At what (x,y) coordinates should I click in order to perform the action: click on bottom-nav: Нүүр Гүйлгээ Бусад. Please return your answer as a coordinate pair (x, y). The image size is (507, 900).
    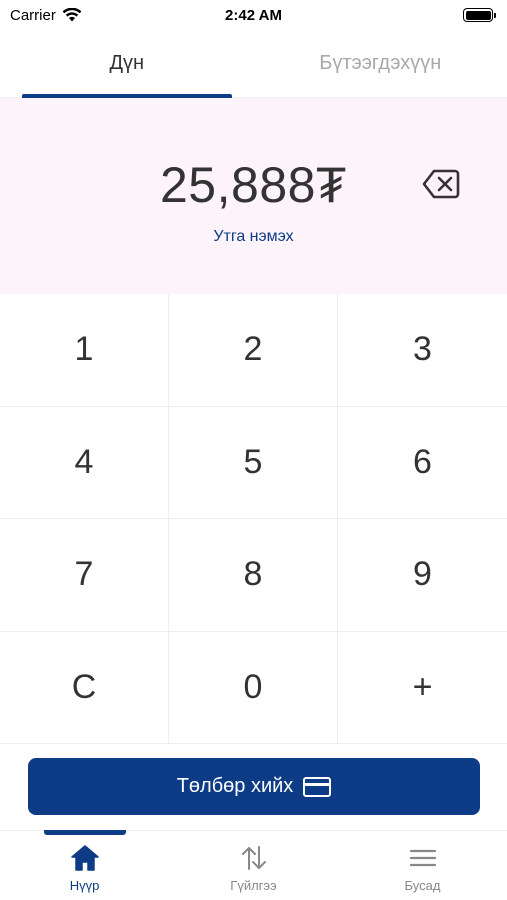
    Looking at the image, I should click on (253, 865).